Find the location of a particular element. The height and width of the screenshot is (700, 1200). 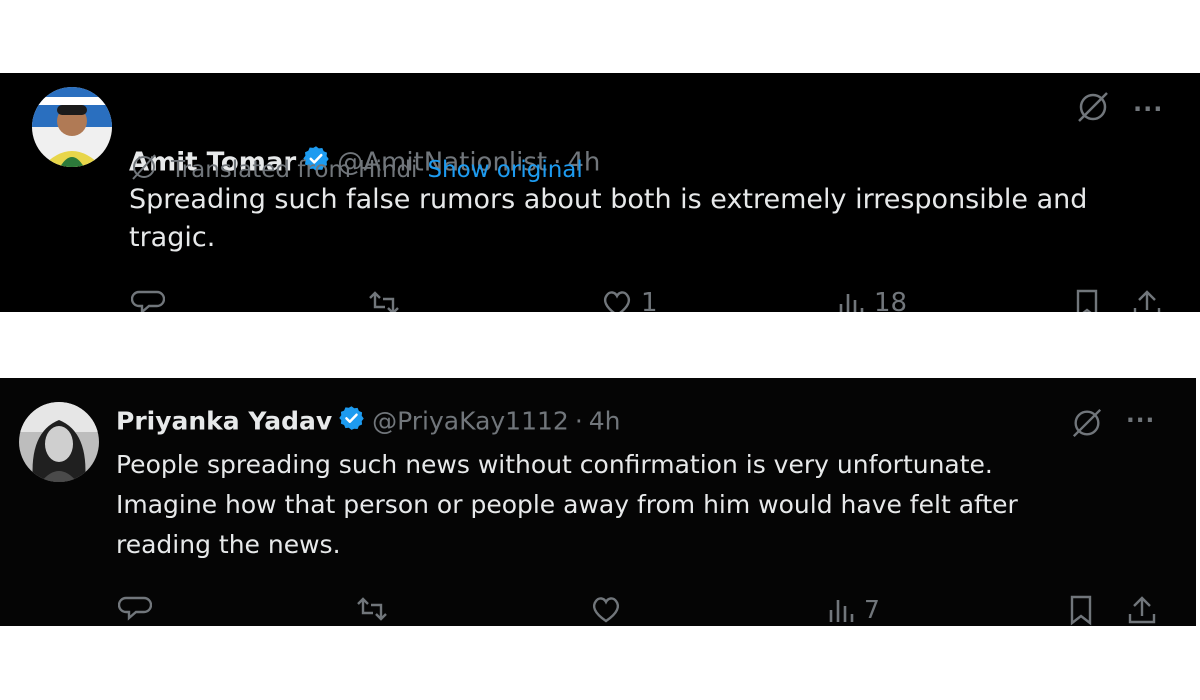

views-button: 18 is located at coordinates (872, 300).